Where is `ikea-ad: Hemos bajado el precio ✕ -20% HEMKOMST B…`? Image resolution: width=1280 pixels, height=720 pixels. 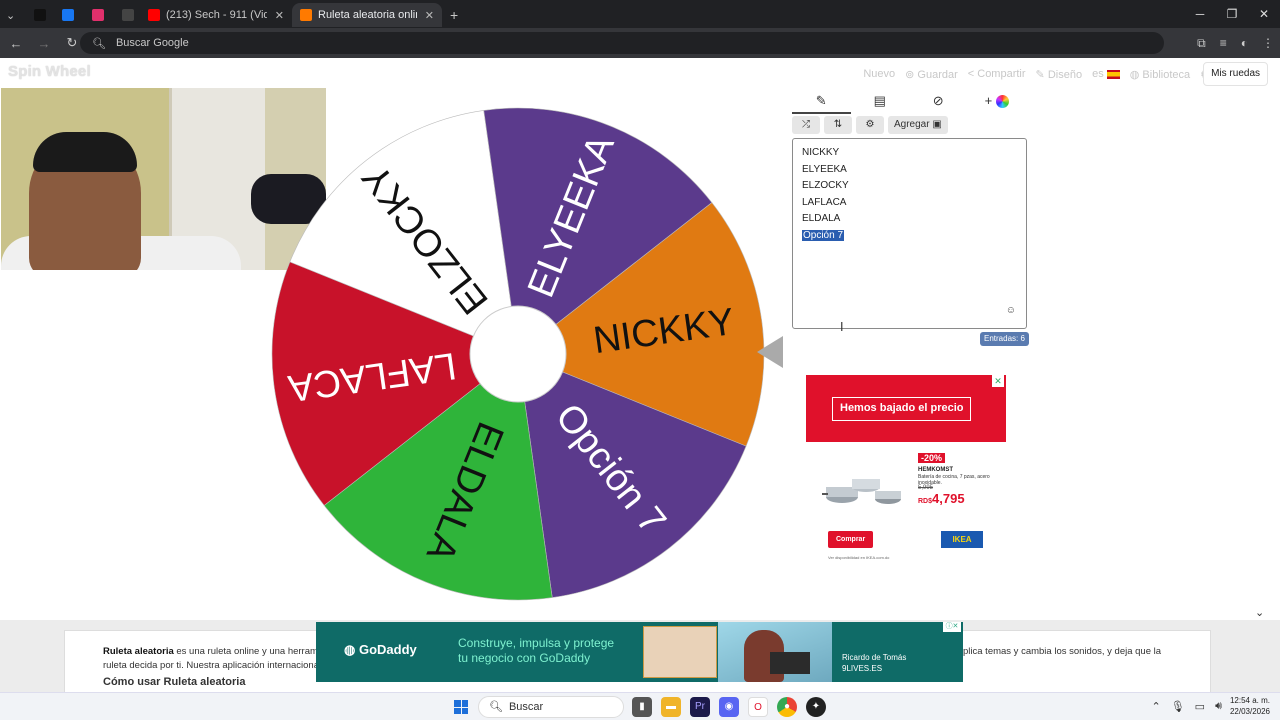 ikea-ad: Hemos bajado el precio ✕ -20% HEMKOMST B… is located at coordinates (906, 474).